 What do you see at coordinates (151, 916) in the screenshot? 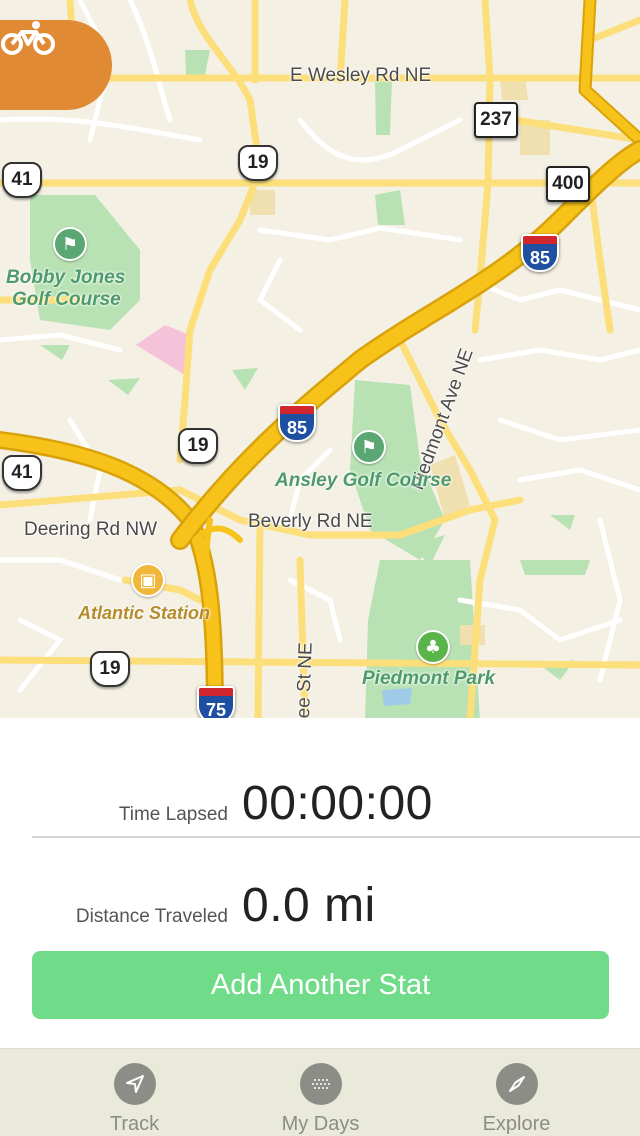
I see `distance-traveled-label: Distance Traveled` at bounding box center [151, 916].